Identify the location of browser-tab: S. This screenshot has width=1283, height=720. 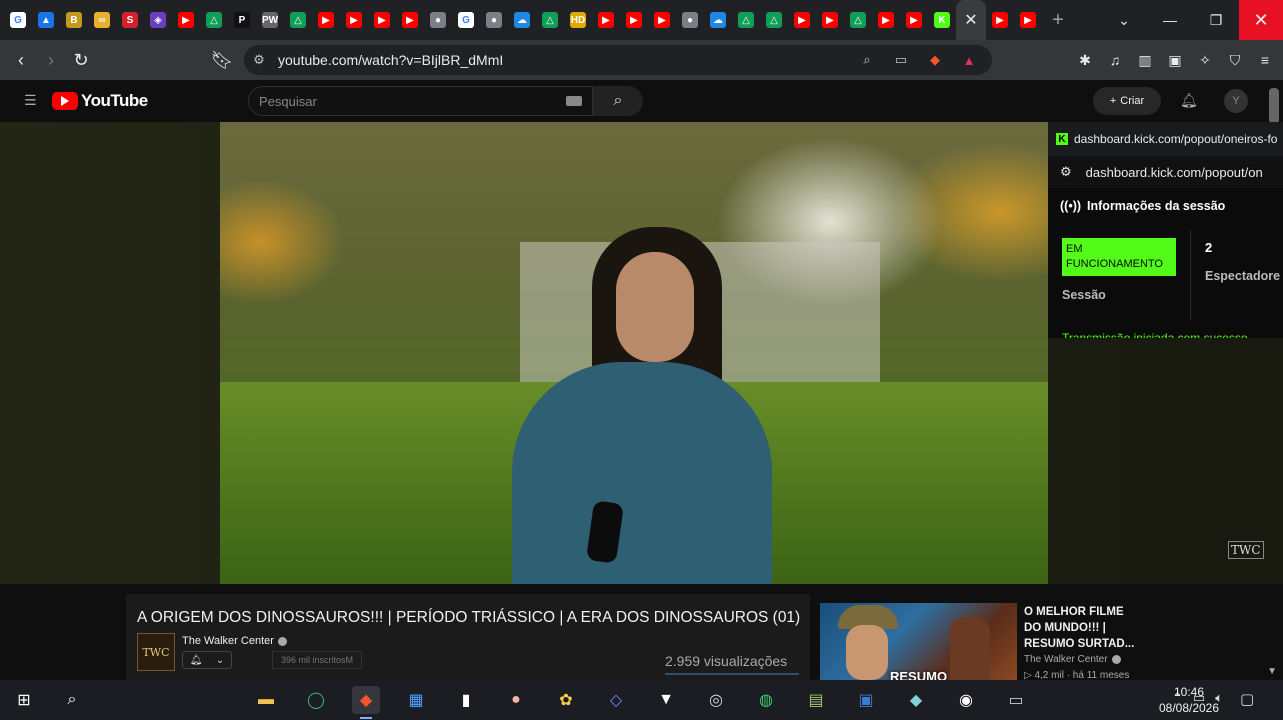
(130, 20).